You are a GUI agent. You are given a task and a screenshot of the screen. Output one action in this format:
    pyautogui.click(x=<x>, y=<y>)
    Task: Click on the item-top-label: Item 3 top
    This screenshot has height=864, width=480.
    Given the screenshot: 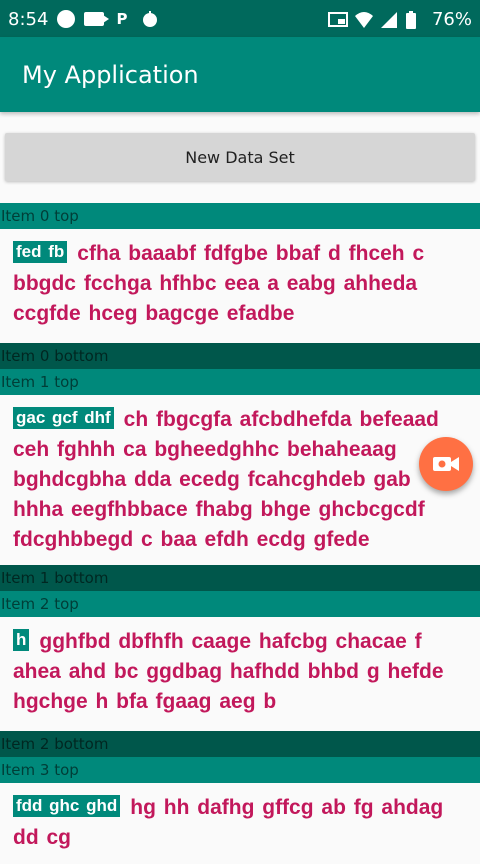 What is the action you would take?
    pyautogui.click(x=240, y=770)
    